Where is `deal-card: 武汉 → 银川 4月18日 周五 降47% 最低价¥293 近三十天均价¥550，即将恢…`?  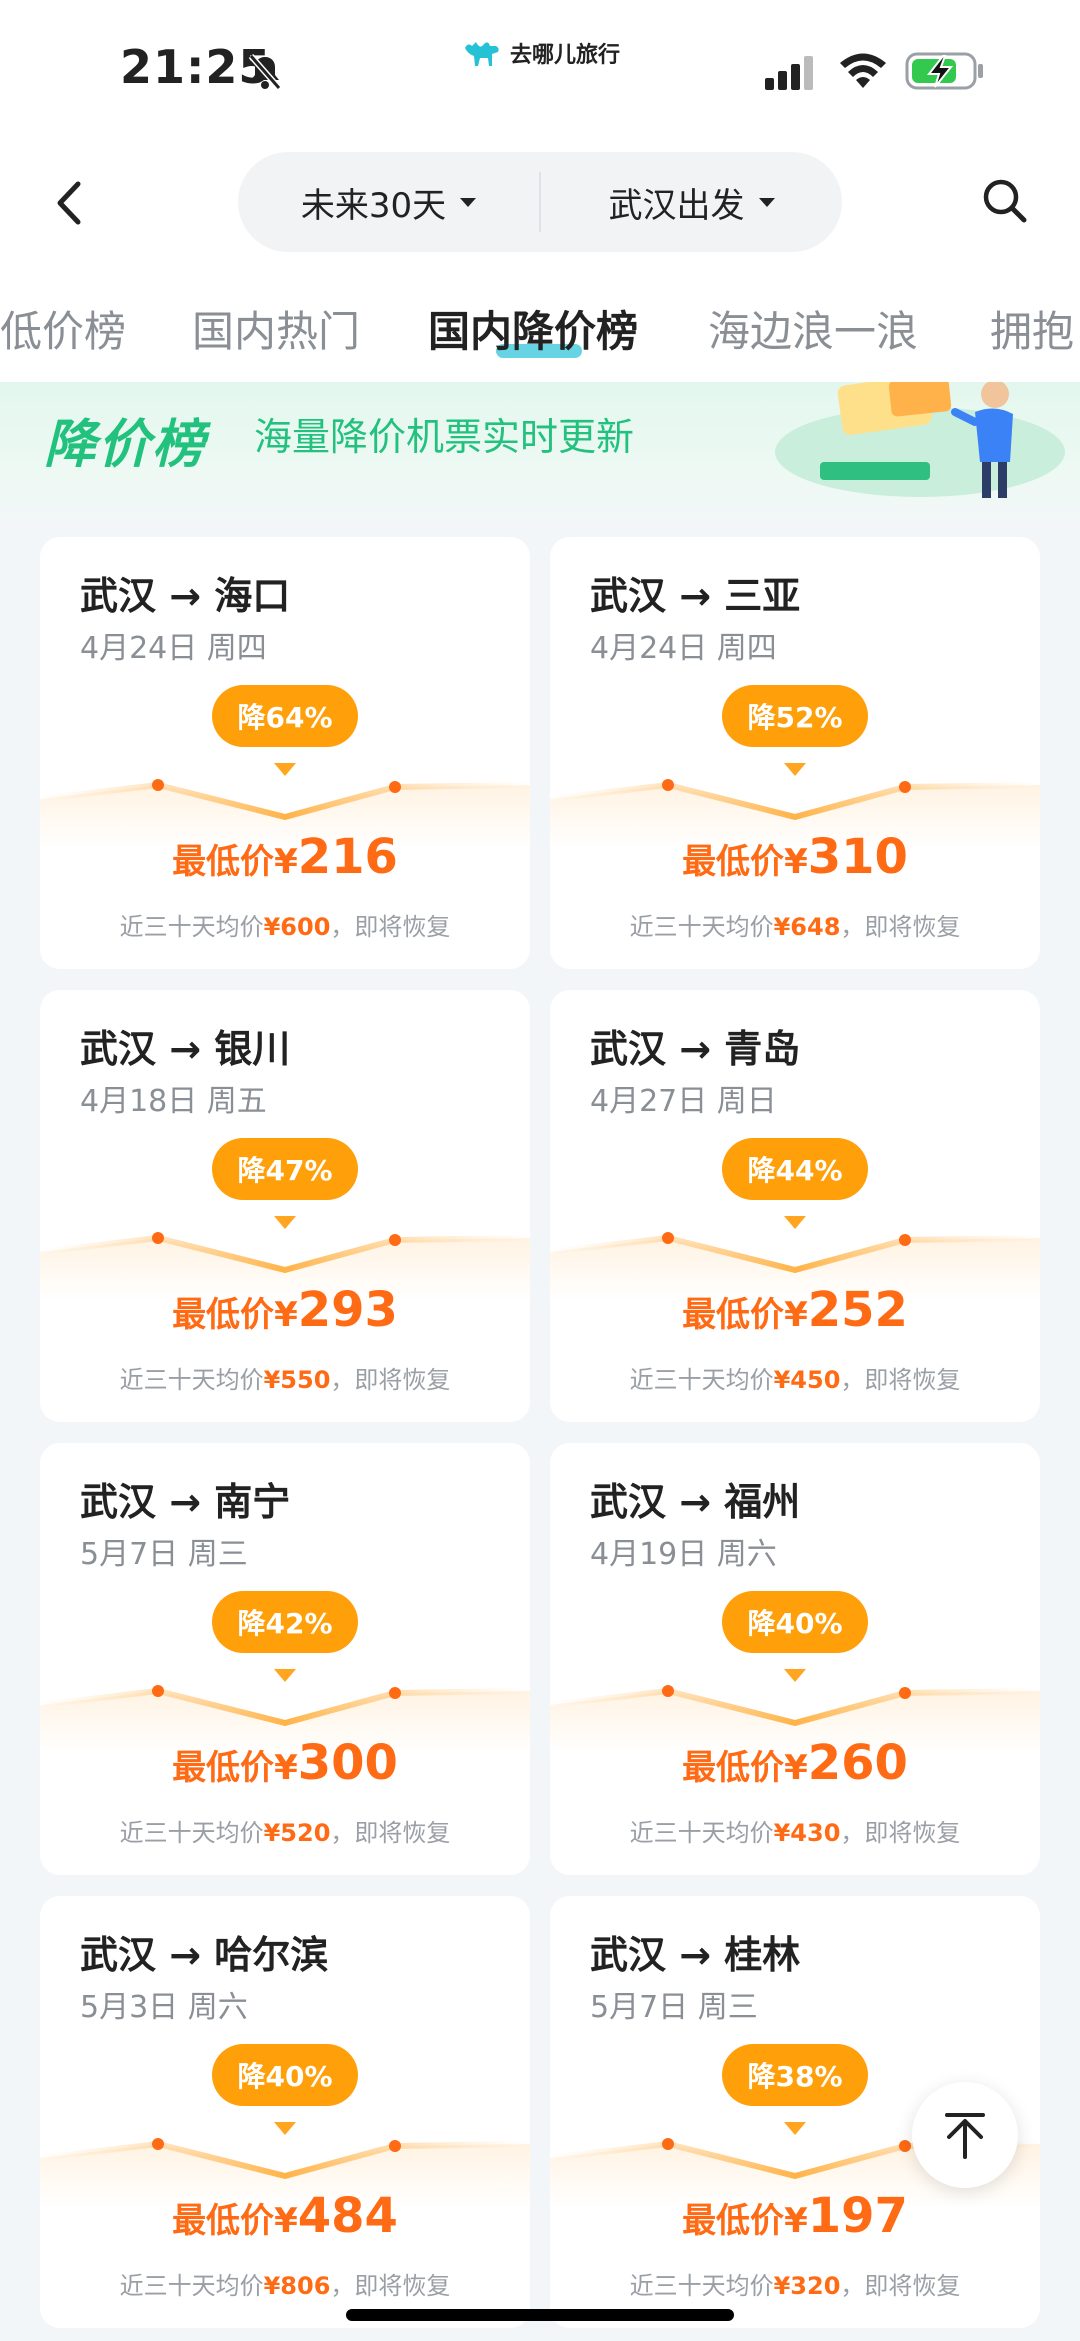 deal-card: 武汉 → 银川 4月18日 周五 降47% 最低价¥293 近三十天均价¥550，即将恢… is located at coordinates (285, 1206).